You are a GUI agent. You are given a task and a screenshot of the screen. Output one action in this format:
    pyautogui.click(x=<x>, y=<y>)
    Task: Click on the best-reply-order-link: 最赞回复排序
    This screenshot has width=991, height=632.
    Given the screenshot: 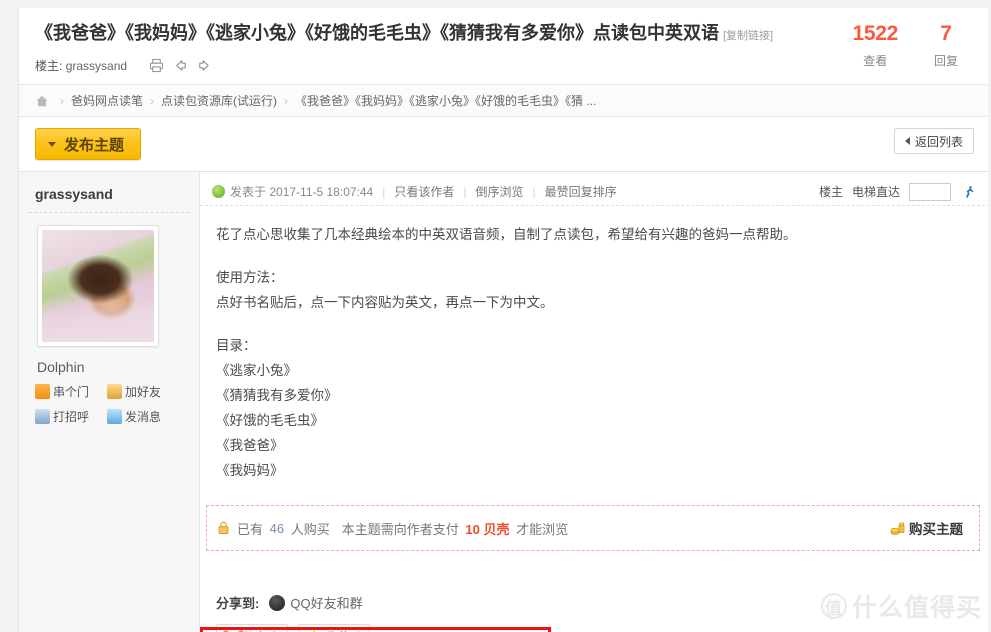 What is the action you would take?
    pyautogui.click(x=581, y=191)
    